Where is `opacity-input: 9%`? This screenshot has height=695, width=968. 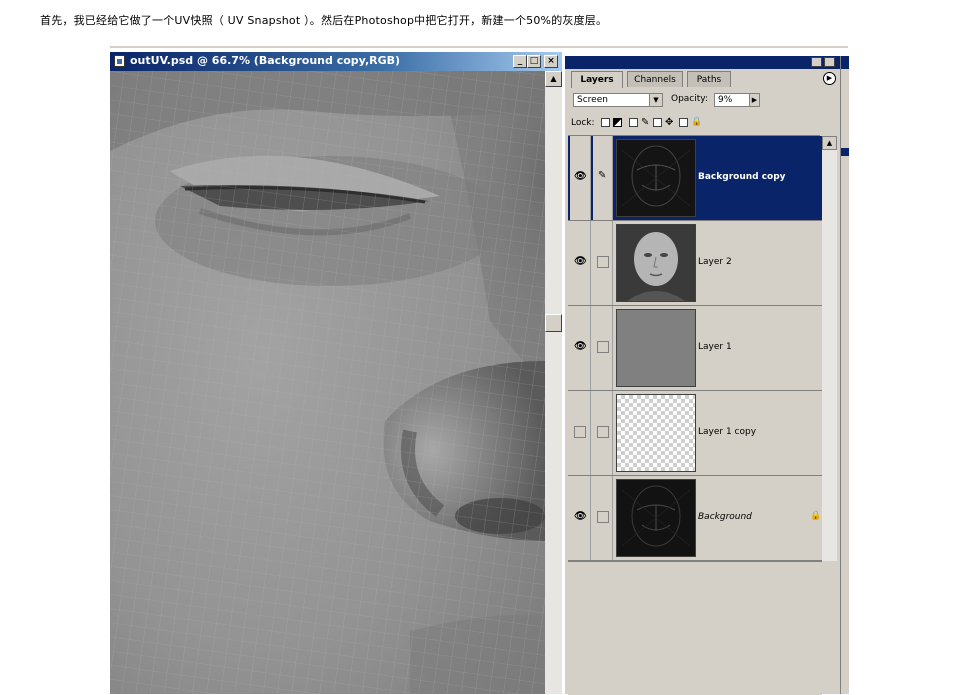 opacity-input: 9% is located at coordinates (732, 100).